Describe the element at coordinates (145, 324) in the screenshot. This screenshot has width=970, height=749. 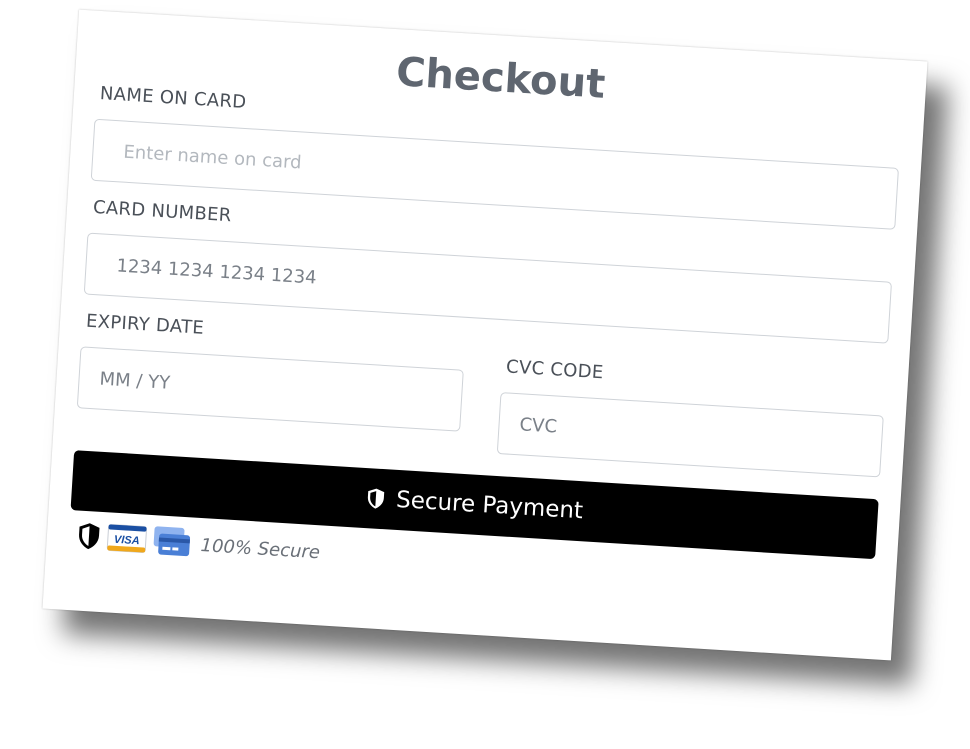
I see `expiry-label: EXPIRY DATE` at that location.